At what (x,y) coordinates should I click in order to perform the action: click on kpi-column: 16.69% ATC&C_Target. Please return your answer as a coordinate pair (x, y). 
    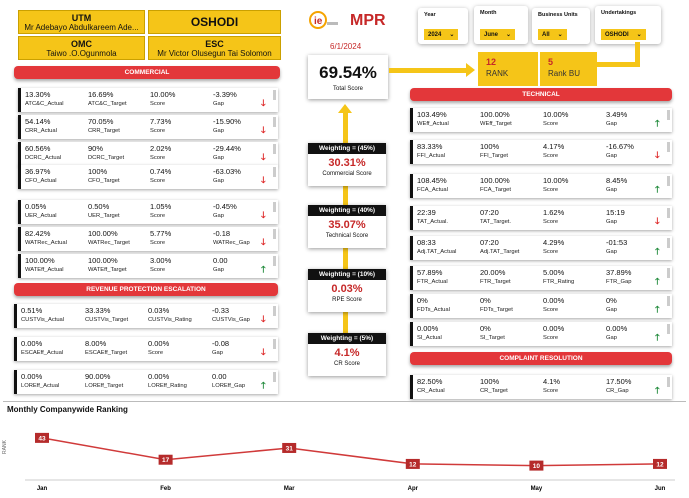
    Looking at the image, I should click on (107, 98).